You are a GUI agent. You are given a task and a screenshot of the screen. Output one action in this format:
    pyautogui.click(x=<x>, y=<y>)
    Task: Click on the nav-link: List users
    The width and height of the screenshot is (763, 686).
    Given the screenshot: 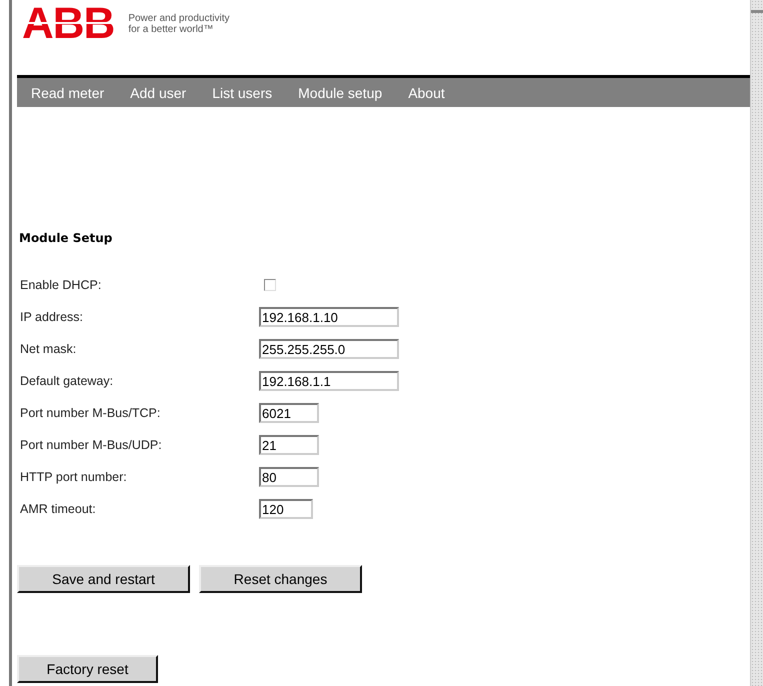 What is the action you would take?
    pyautogui.click(x=242, y=92)
    